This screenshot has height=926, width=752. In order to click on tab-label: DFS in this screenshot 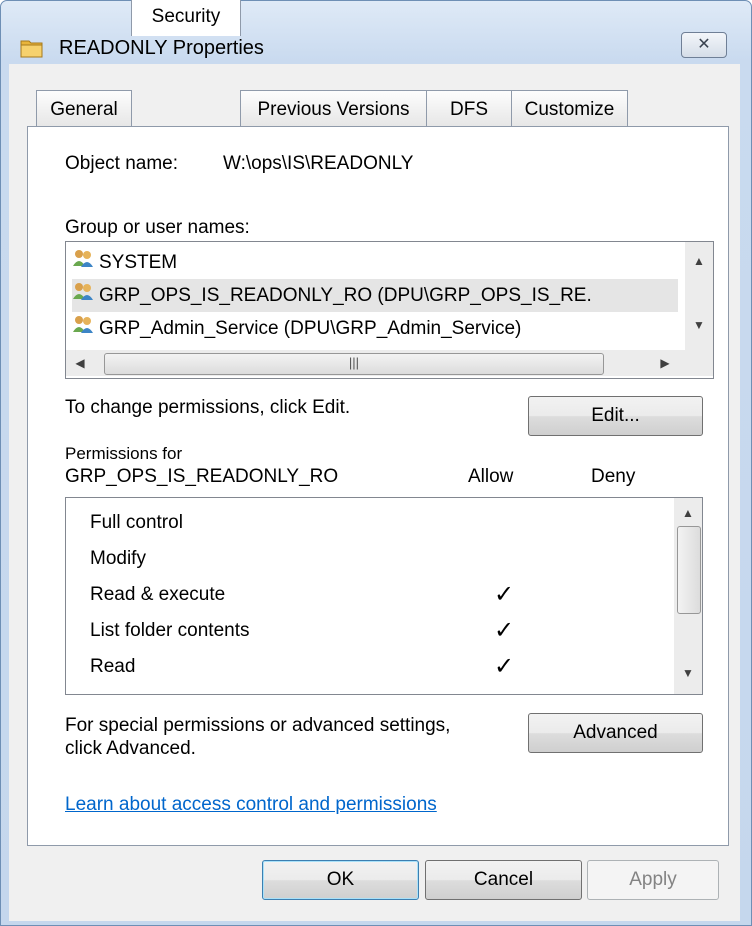, I will do `click(469, 109)`.